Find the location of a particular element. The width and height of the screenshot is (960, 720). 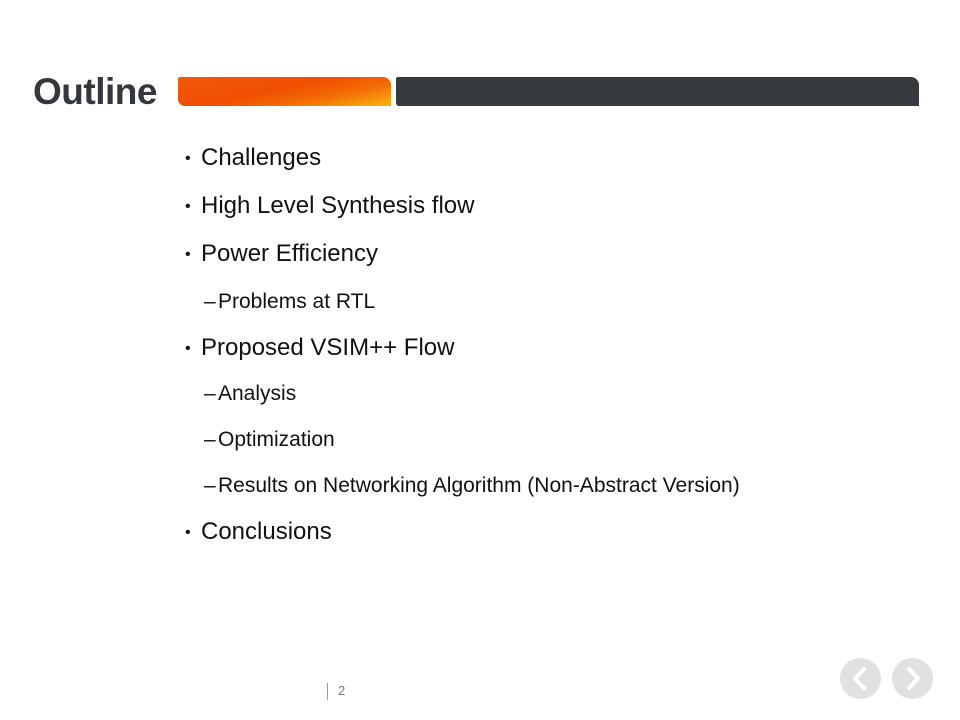

page-number: 2 is located at coordinates (342, 690).